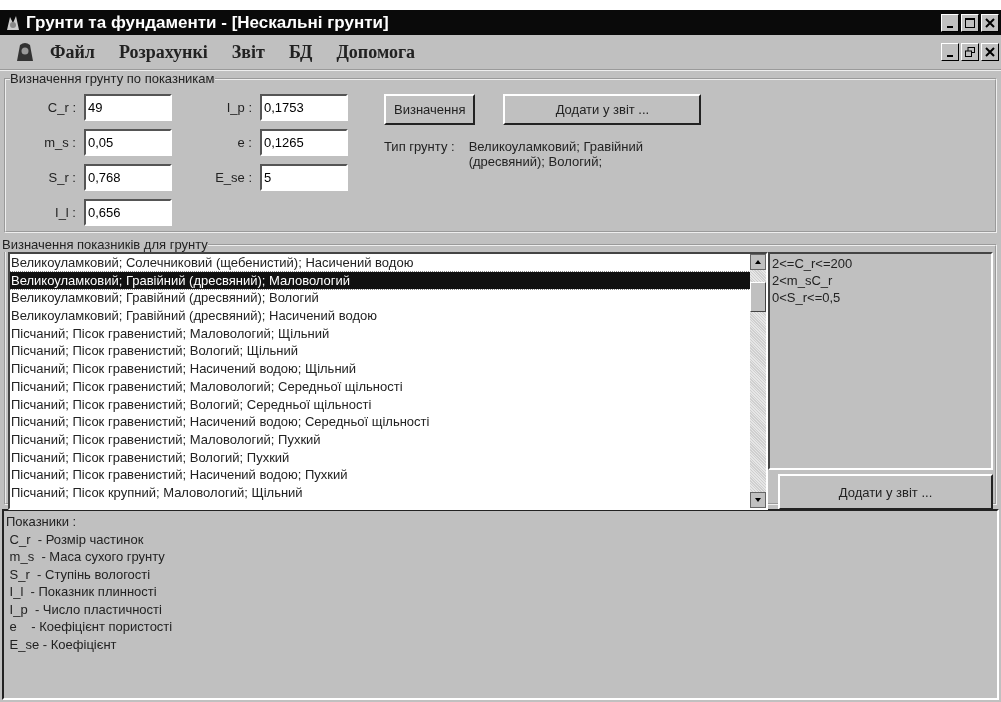  I want to click on restore-button, so click(970, 52).